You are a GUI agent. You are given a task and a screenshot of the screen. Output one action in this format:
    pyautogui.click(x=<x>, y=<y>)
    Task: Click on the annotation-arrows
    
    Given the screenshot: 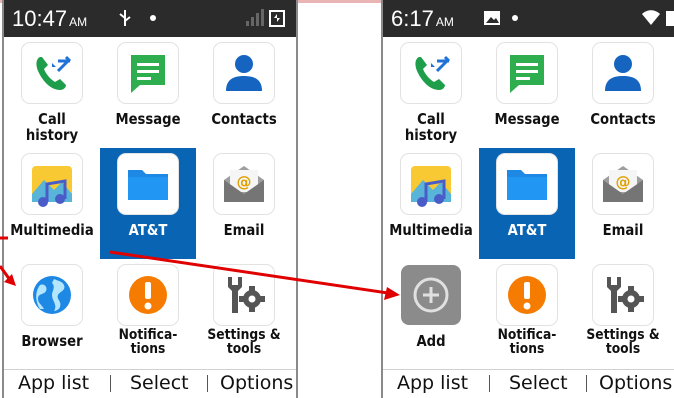 What is the action you would take?
    pyautogui.click(x=200, y=268)
    